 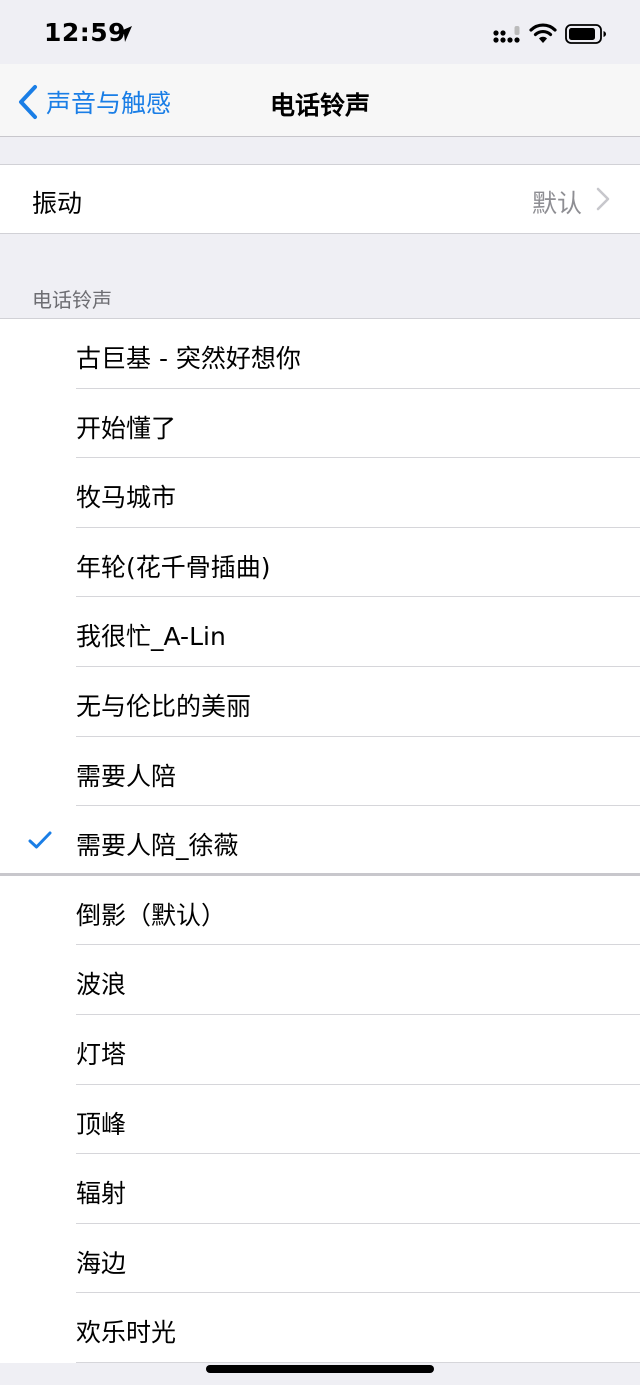 I want to click on checkmark-icon, so click(x=40, y=840).